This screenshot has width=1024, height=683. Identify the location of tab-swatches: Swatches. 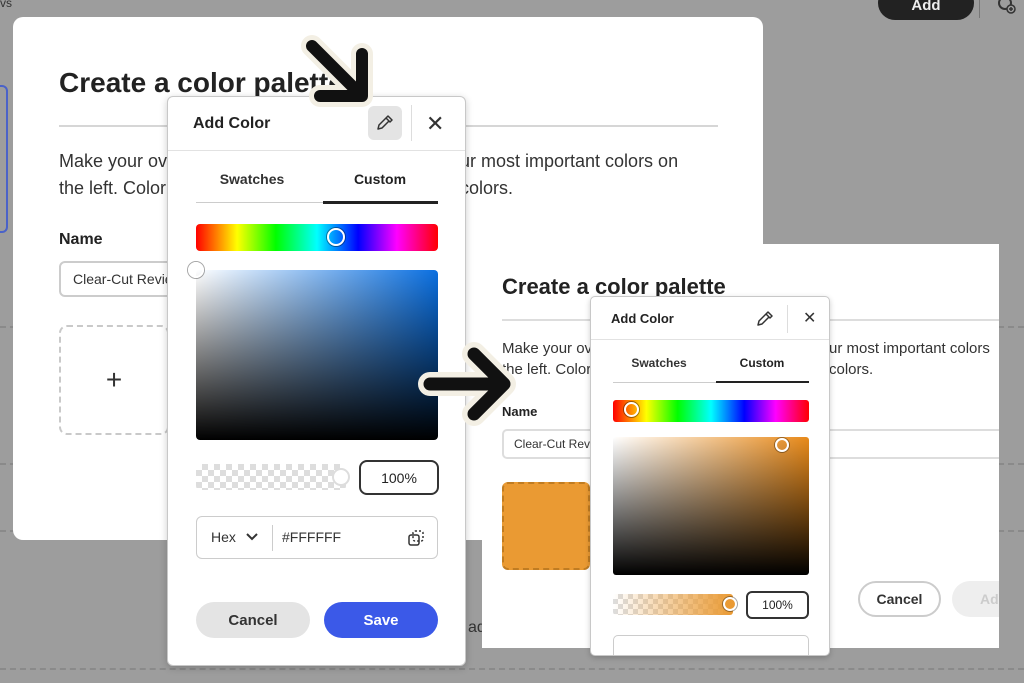
(252, 179).